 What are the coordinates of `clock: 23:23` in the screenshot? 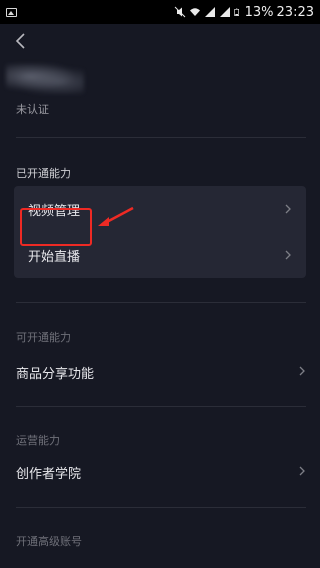 It's located at (295, 12).